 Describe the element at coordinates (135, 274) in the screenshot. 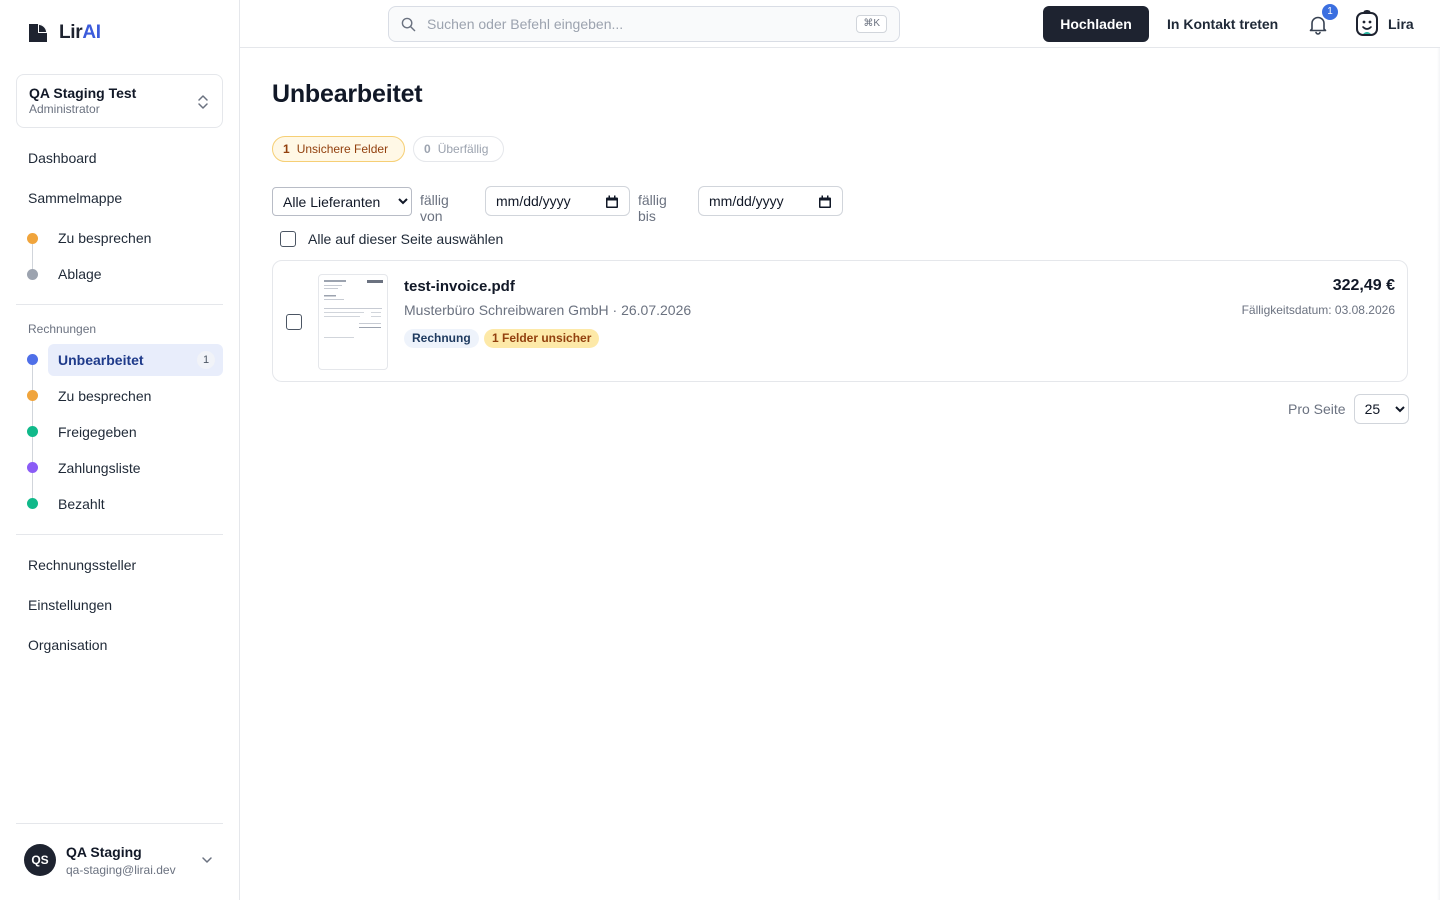

I see `sidebar-item-ablage: Ablage` at that location.